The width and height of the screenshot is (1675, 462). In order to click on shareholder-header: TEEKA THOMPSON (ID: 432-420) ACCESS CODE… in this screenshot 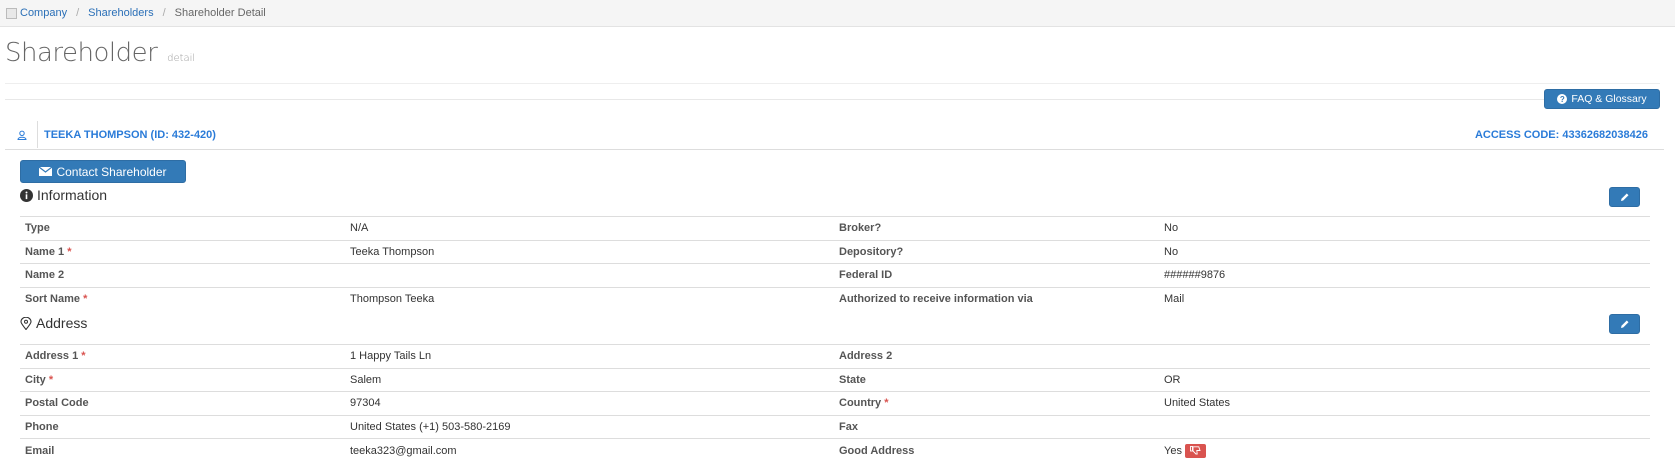, I will do `click(834, 135)`.